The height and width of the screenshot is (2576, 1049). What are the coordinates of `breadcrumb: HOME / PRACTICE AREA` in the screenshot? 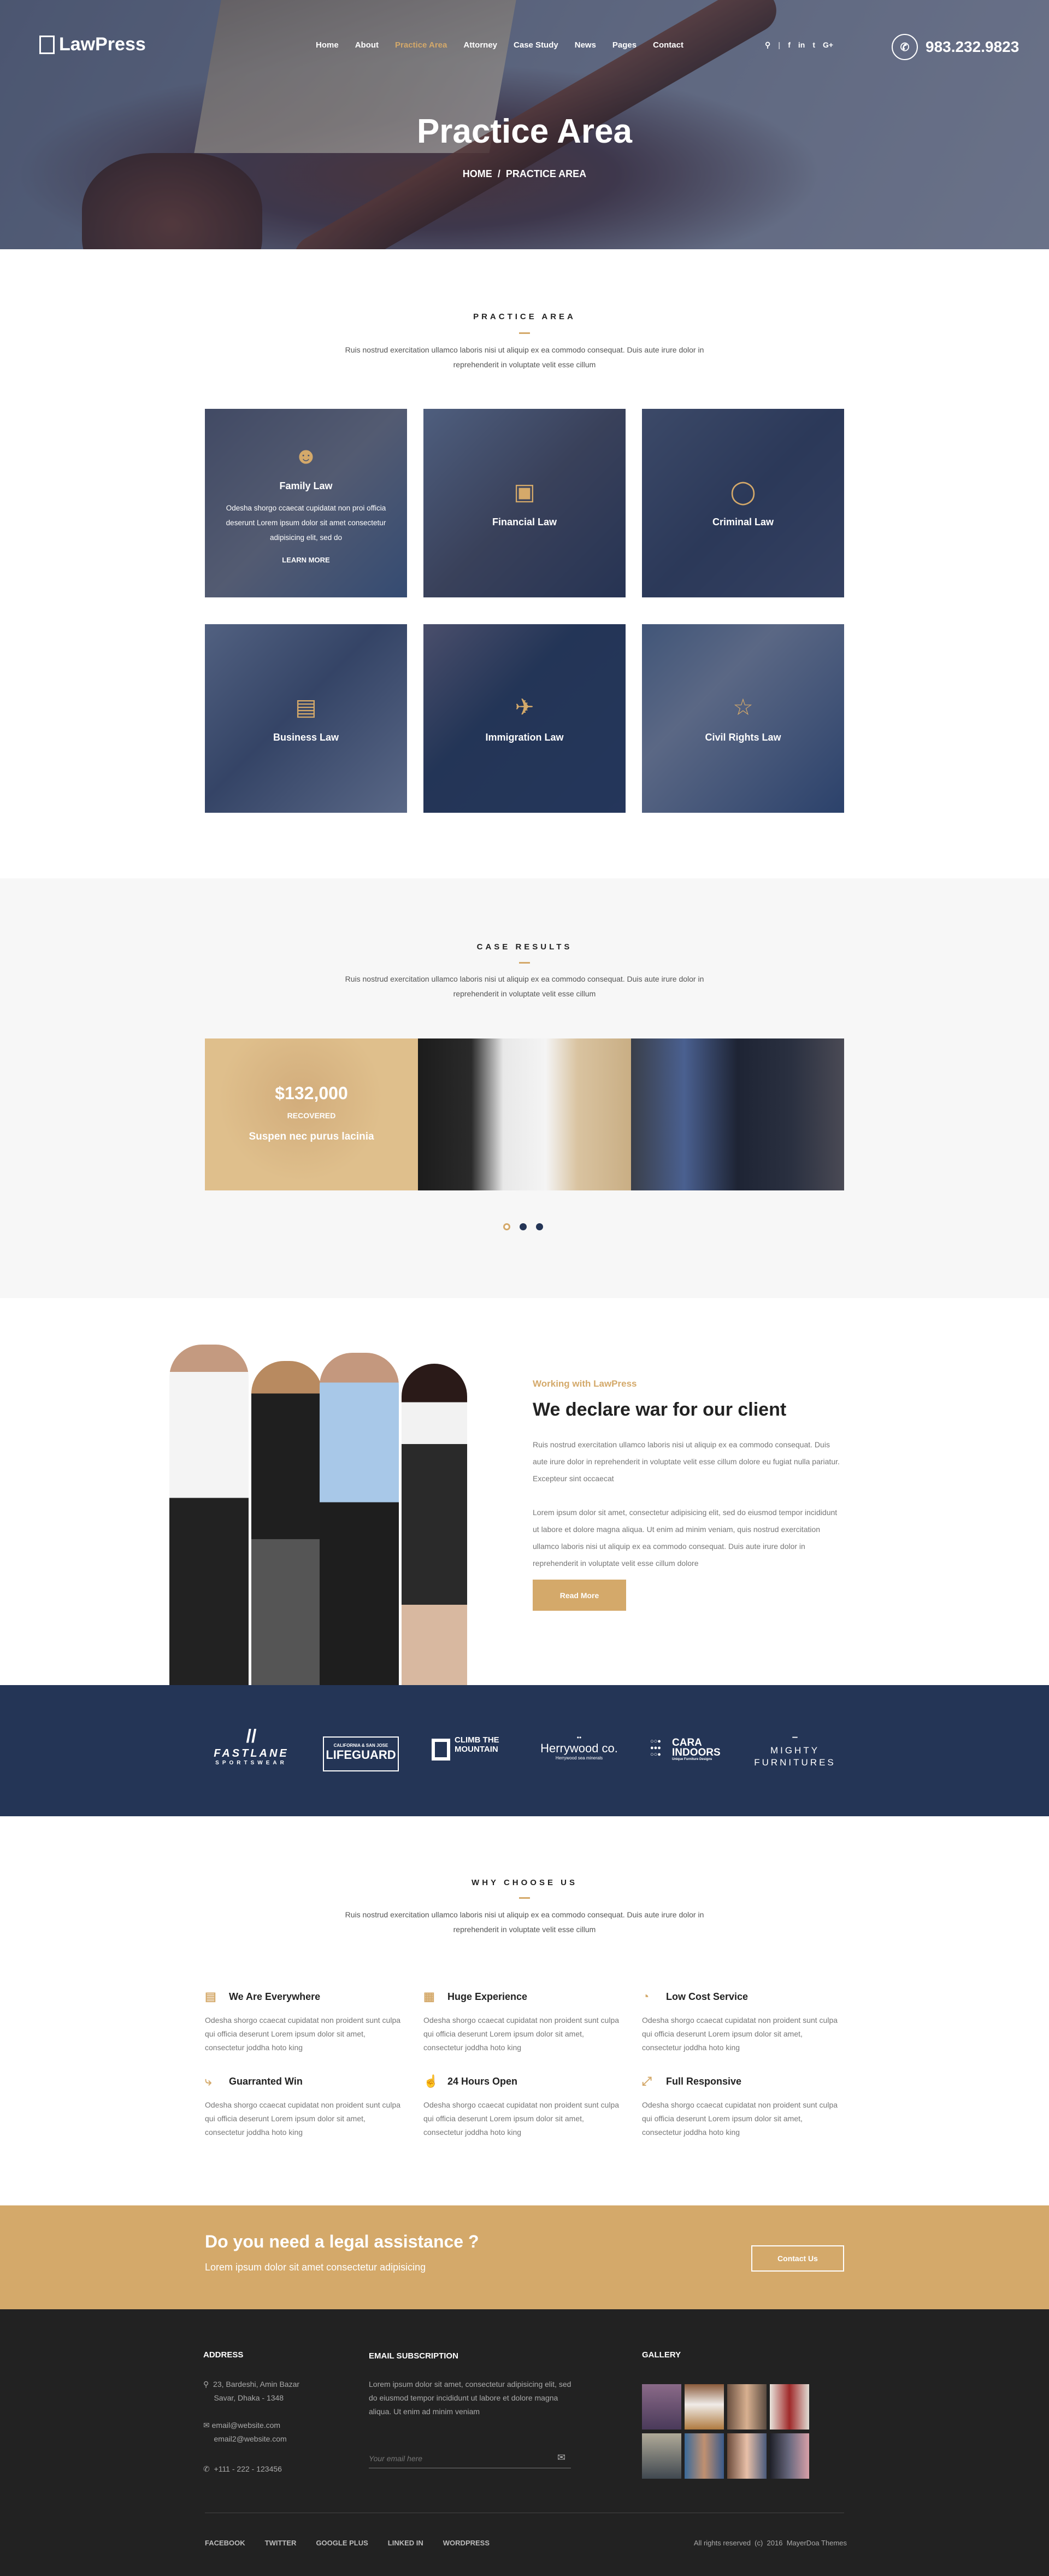 It's located at (525, 173).